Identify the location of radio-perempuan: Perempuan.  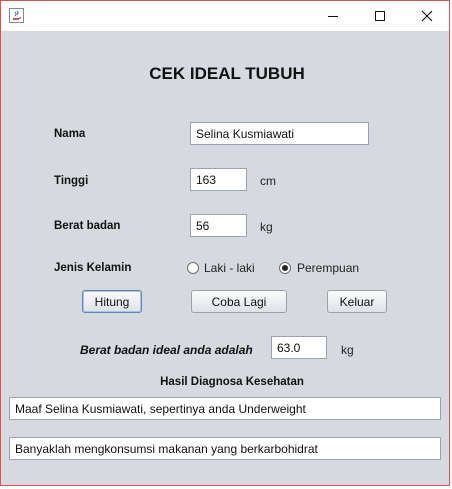
(319, 268).